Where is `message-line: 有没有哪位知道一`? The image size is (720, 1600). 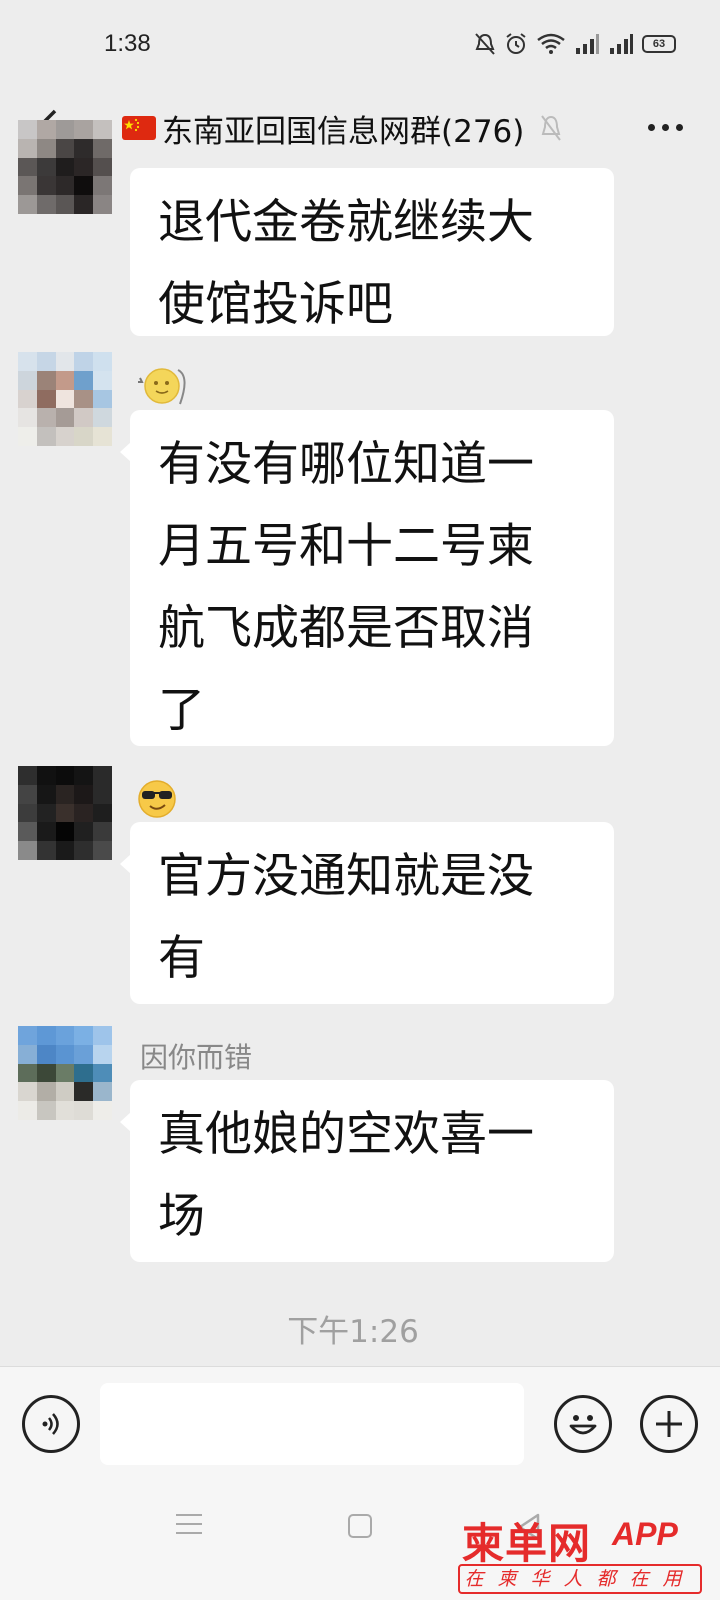
message-line: 有没有哪位知道一 is located at coordinates (346, 464).